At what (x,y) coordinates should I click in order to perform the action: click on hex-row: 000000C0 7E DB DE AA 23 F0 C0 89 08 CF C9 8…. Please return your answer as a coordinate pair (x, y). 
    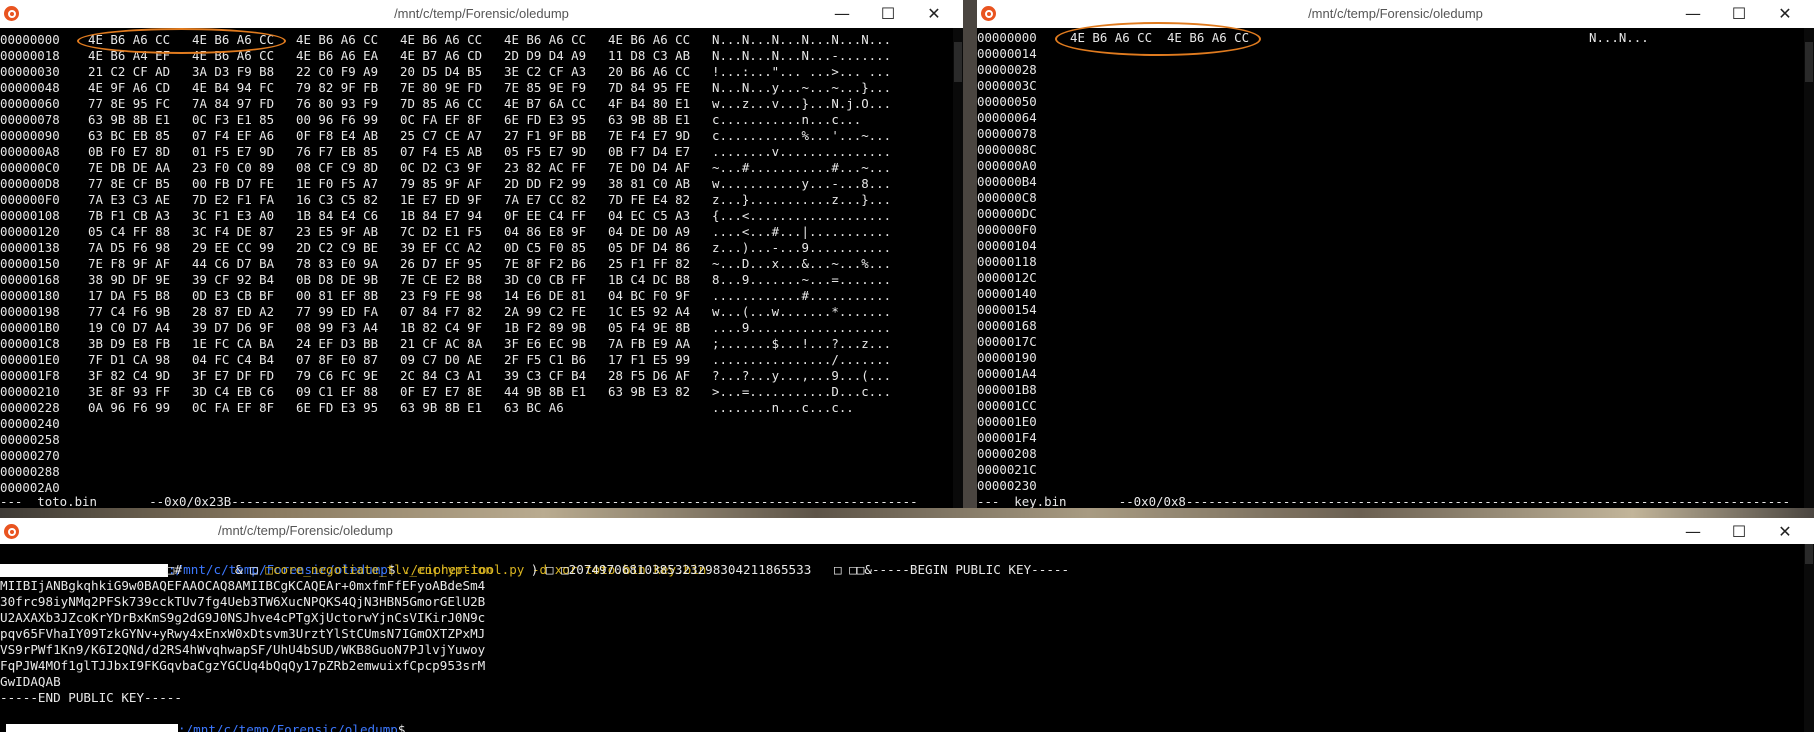
    Looking at the image, I should click on (475, 168).